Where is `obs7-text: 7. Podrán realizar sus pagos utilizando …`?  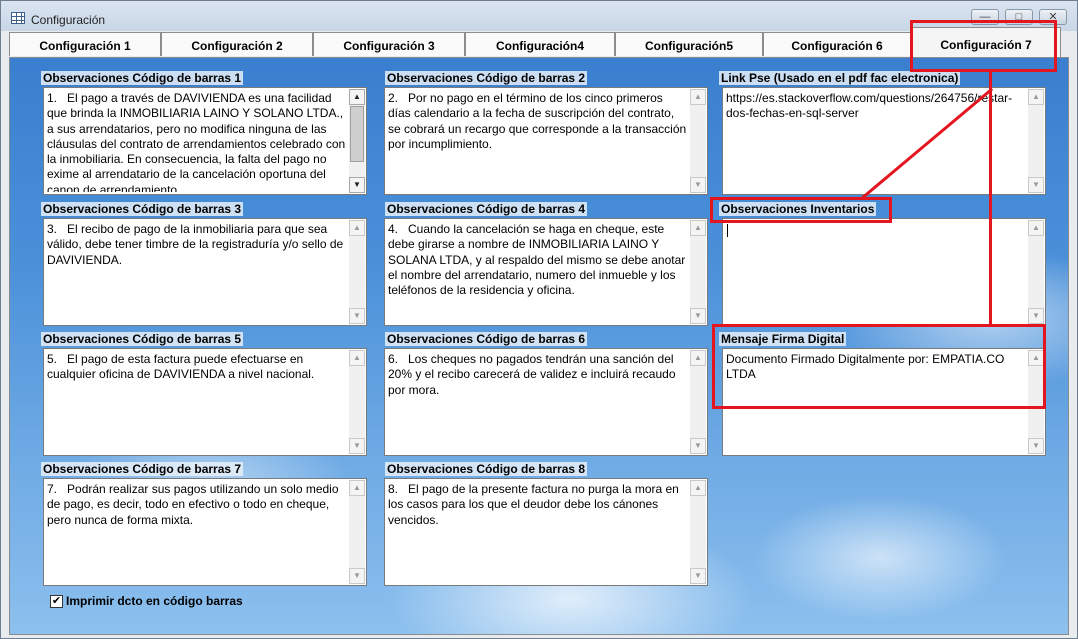
obs7-text: 7. Podrán realizar sus pagos utilizando … is located at coordinates (194, 504).